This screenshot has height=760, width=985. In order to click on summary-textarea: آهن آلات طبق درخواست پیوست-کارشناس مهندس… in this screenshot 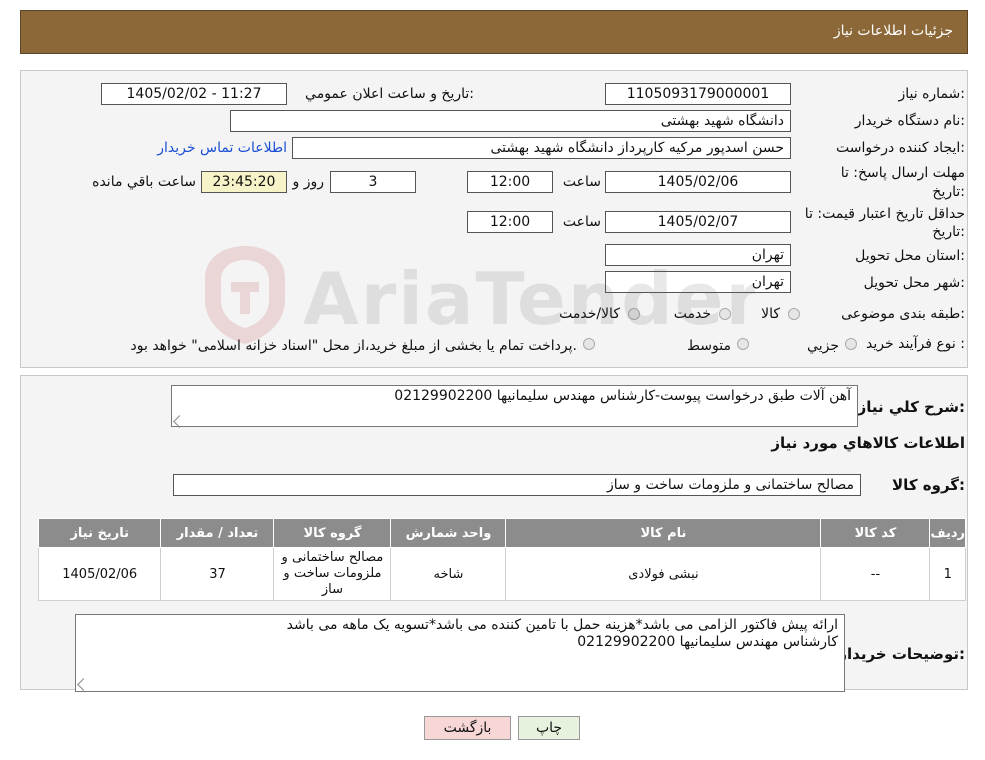, I will do `click(514, 406)`.